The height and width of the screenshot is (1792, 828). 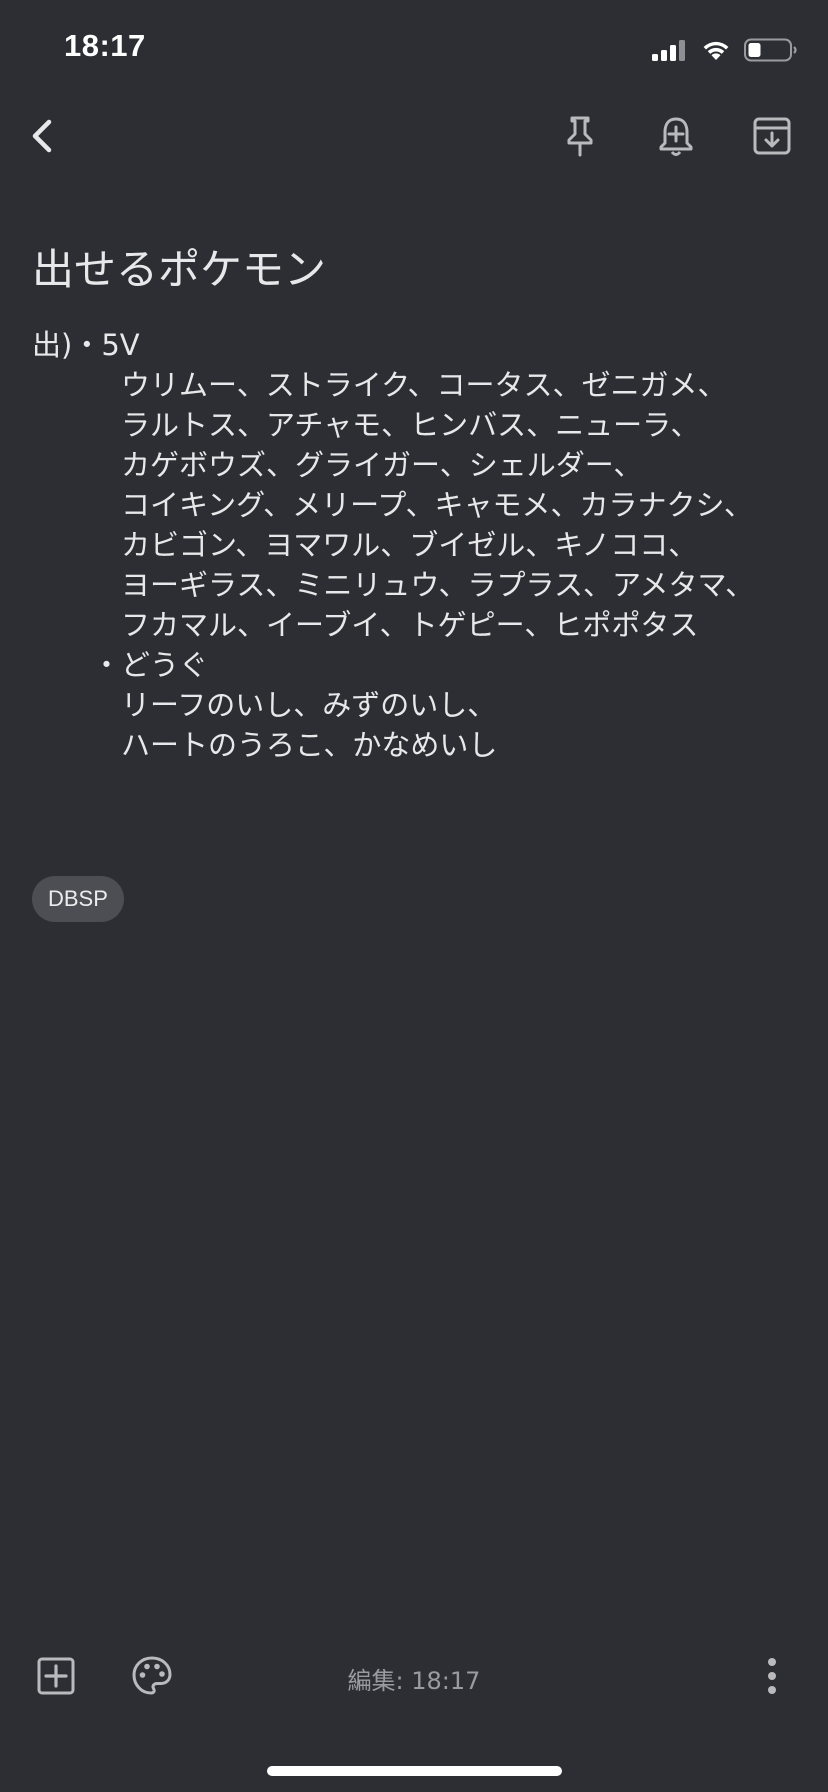 I want to click on battery-icon, so click(x=770, y=50).